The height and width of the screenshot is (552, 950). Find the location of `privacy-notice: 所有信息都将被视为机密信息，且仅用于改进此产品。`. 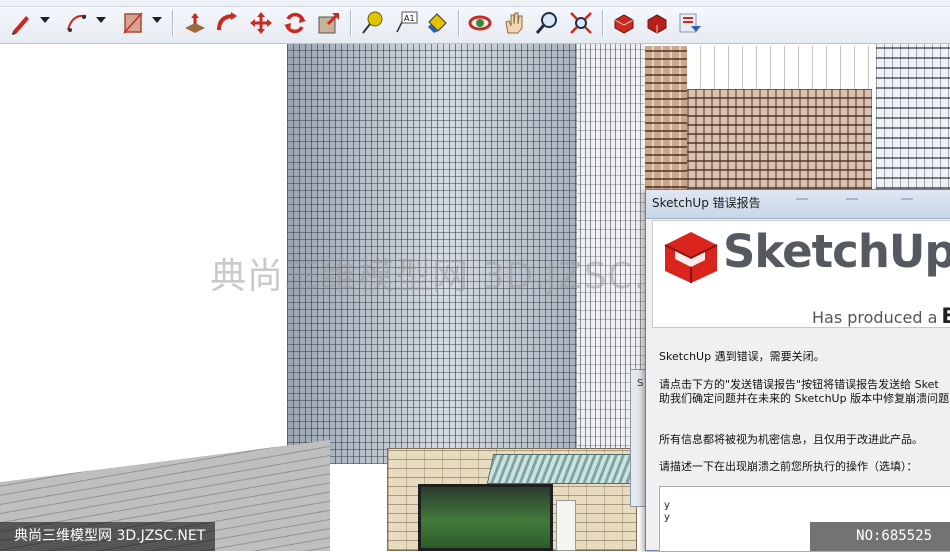

privacy-notice: 所有信息都将被视为机密信息，且仅用于改进此产品。 is located at coordinates (791, 439).